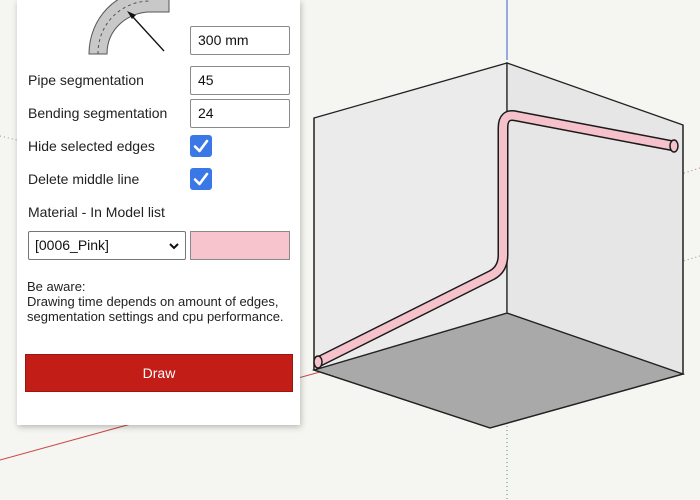  I want to click on material-label: Material - In Model list, so click(96, 212).